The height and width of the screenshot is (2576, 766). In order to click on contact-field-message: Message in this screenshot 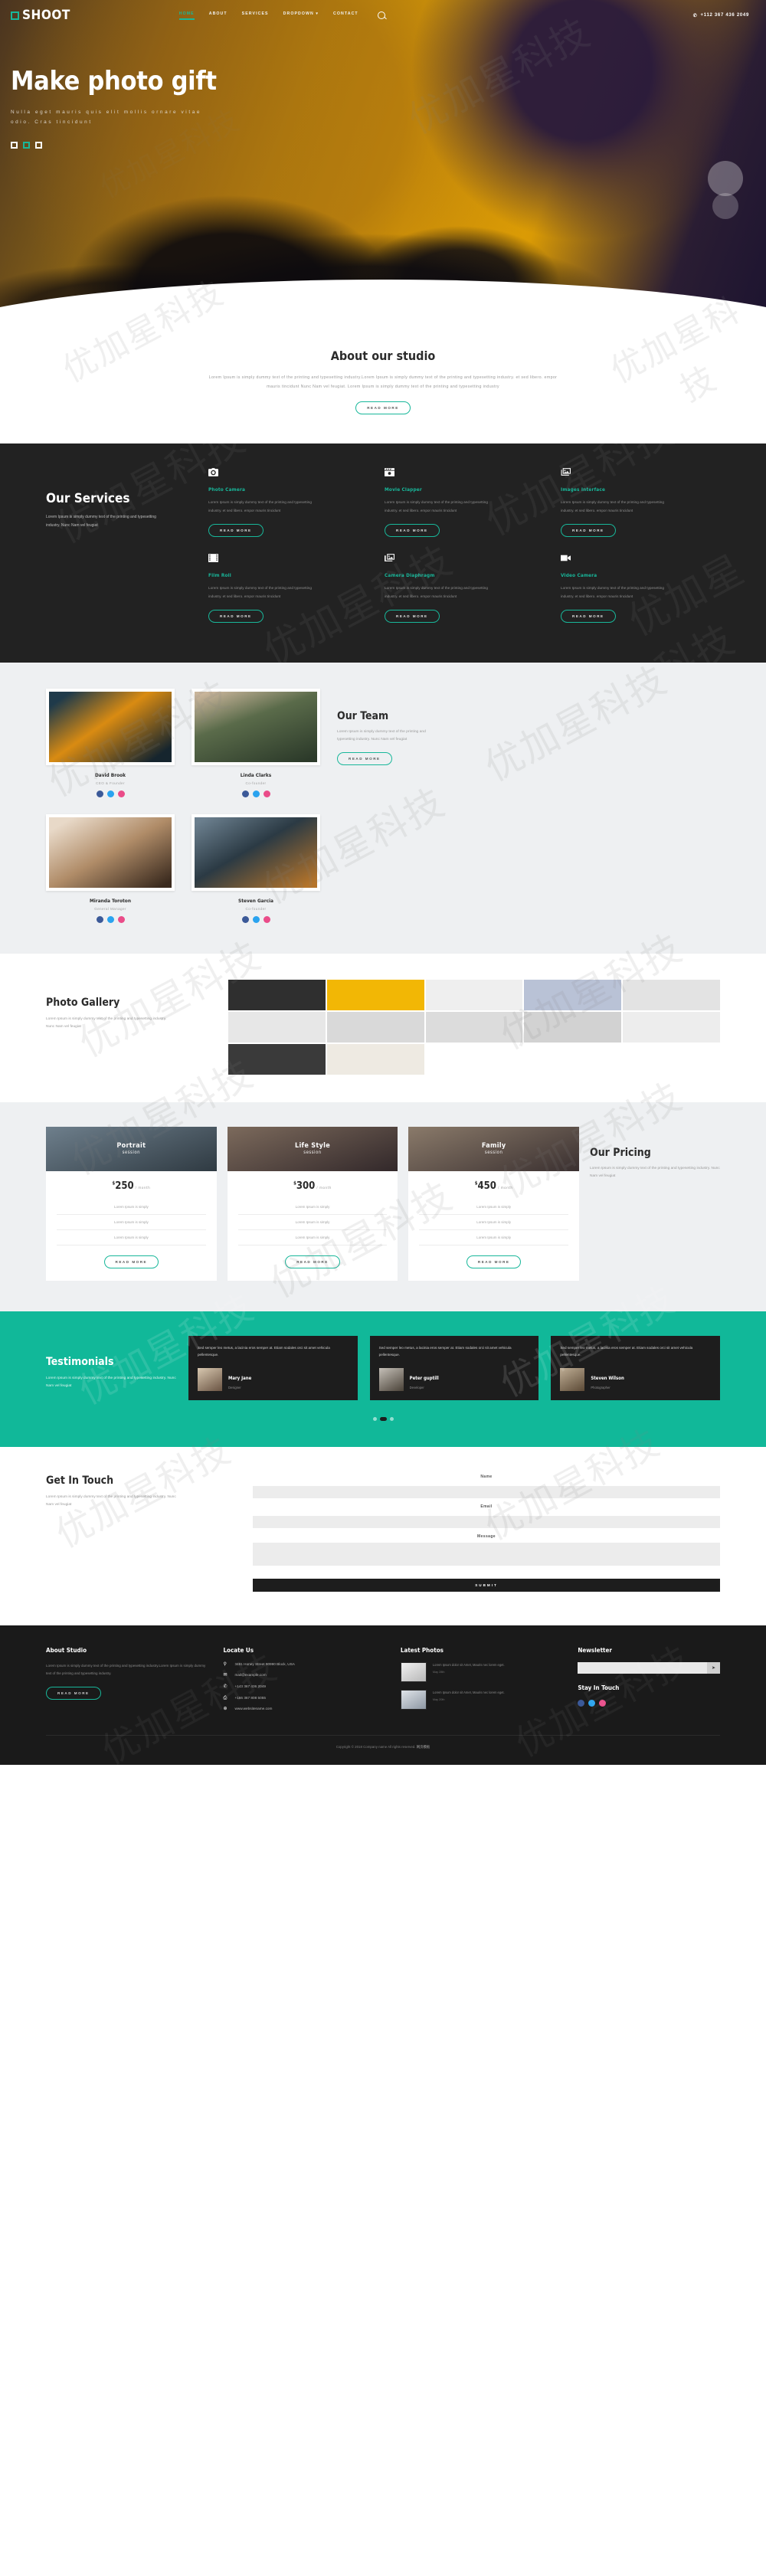, I will do `click(487, 1551)`.